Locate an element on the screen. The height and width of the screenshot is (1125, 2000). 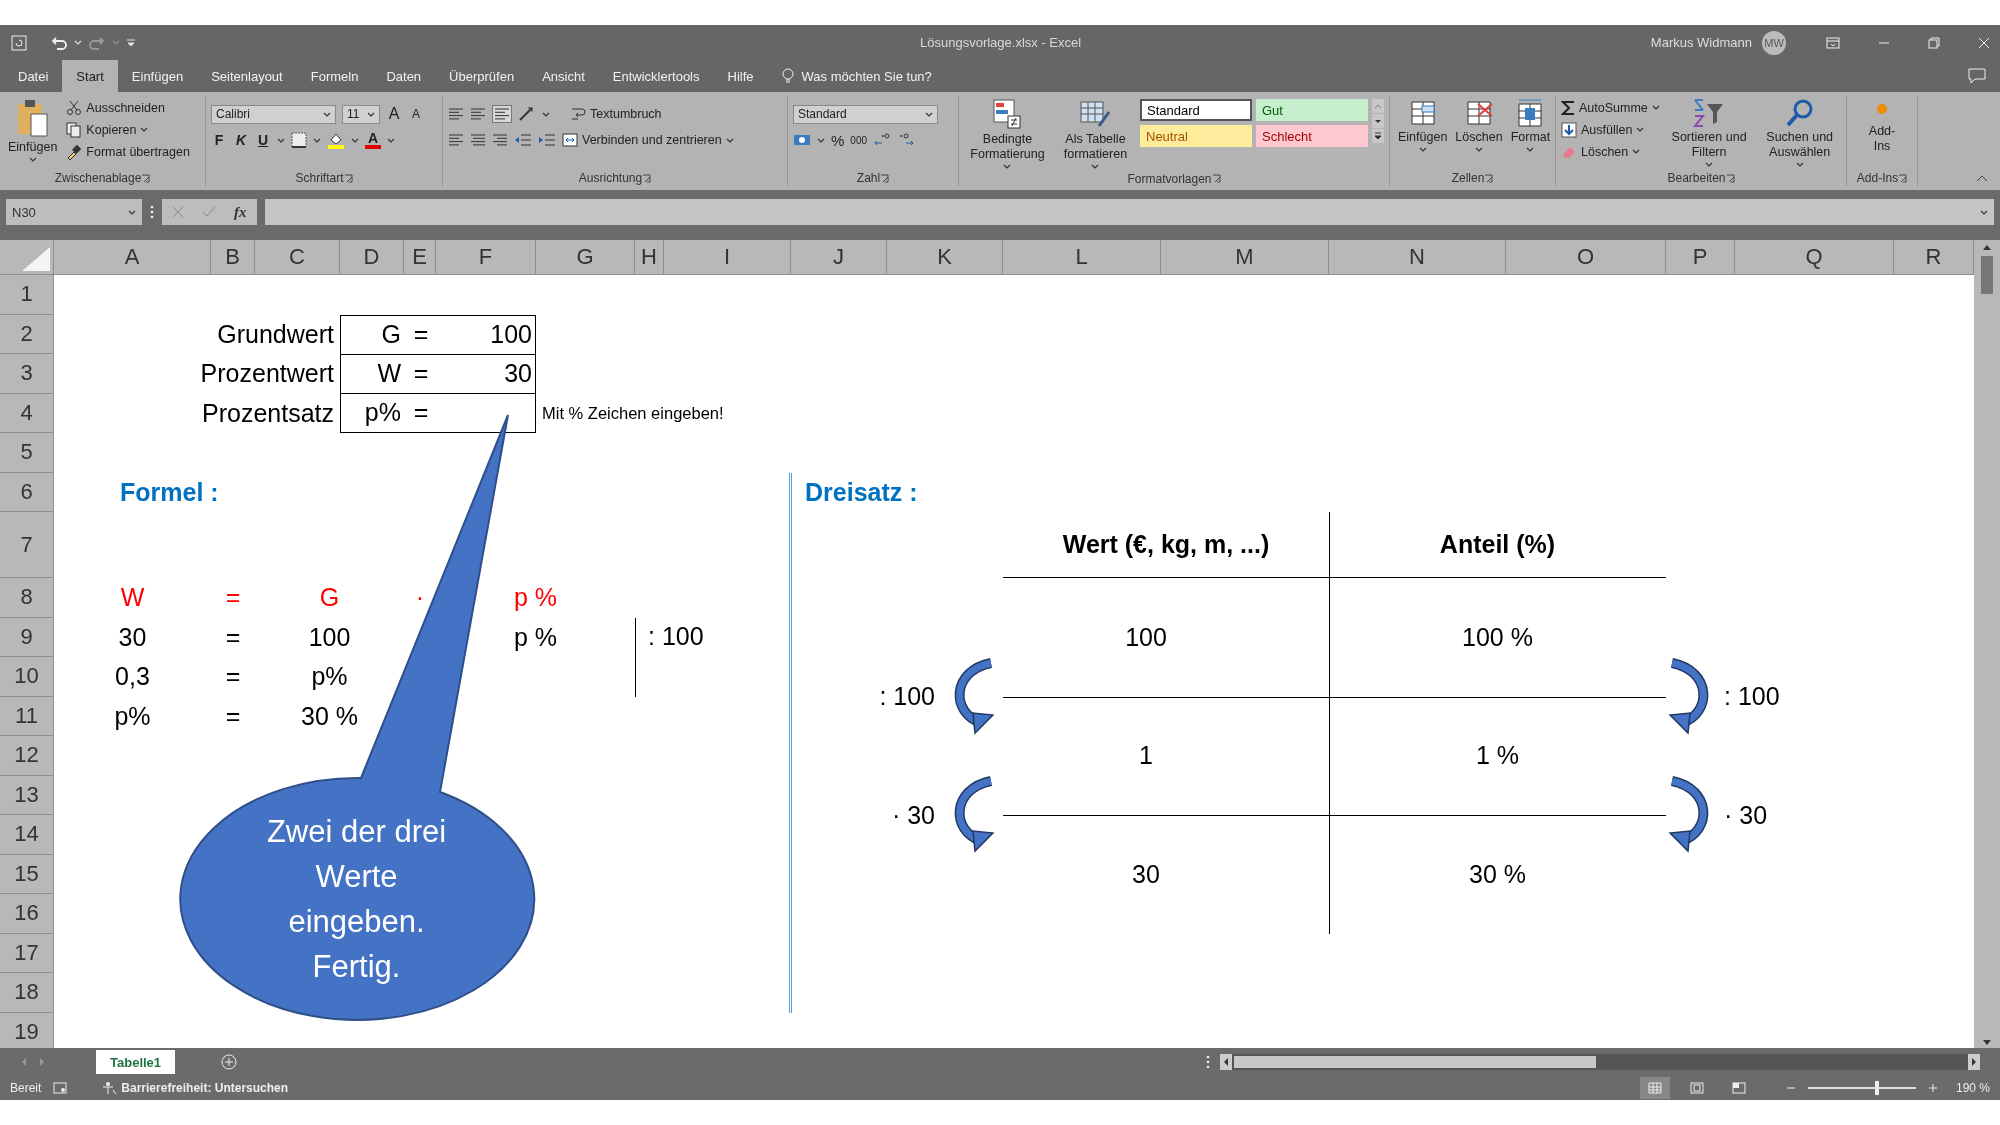
user-avatar: MW is located at coordinates (1774, 42).